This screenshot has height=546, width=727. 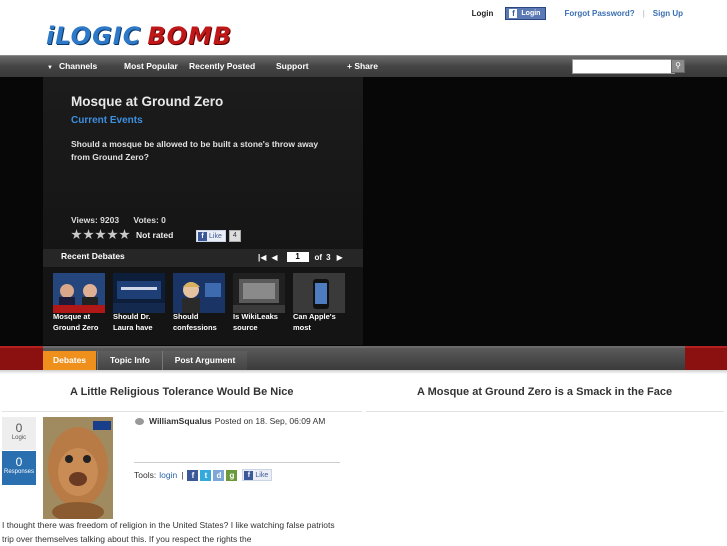 I want to click on site-logo: iLOGIC BOMB, so click(x=139, y=36).